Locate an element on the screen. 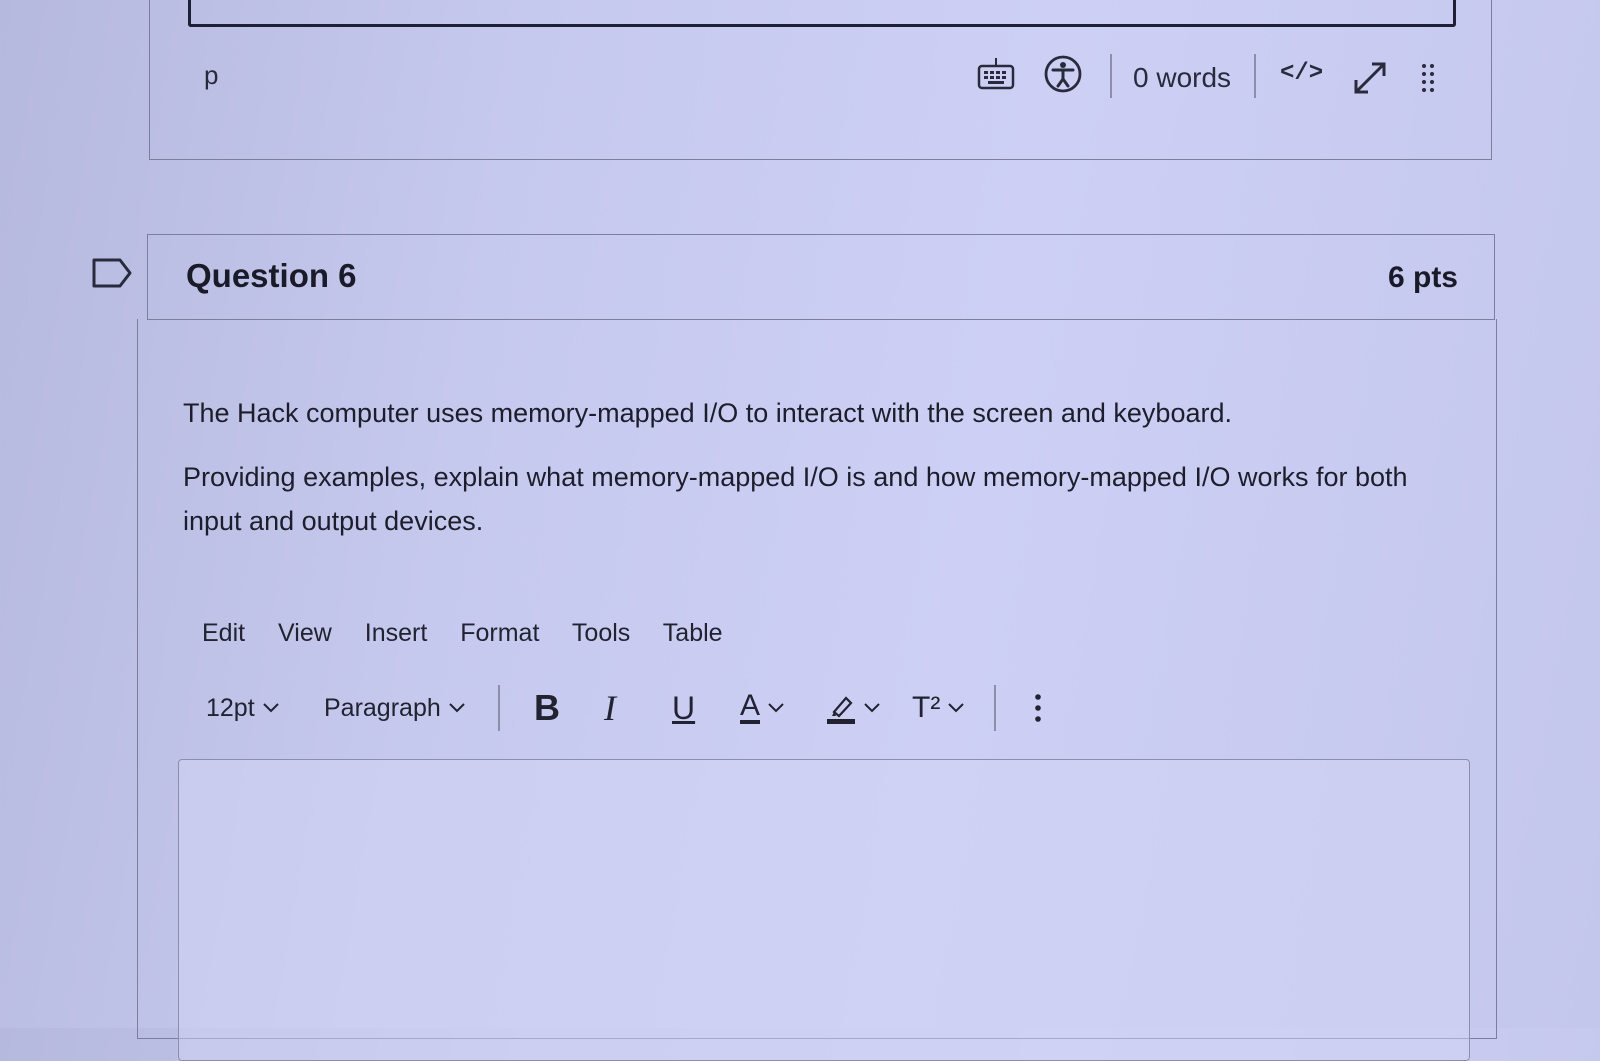 The height and width of the screenshot is (1061, 1600). previous-editor-area is located at coordinates (822, 13).